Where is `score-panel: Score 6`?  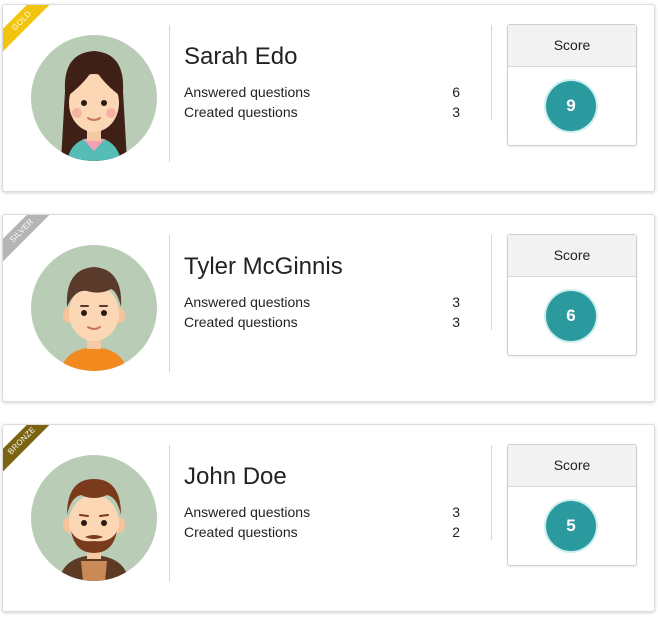
score-panel: Score 6 is located at coordinates (572, 295).